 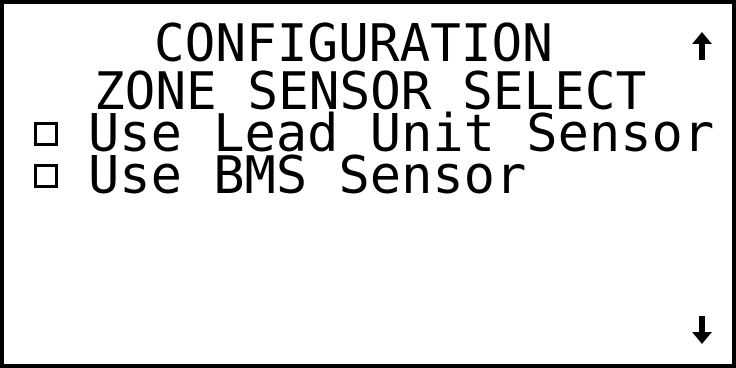 I want to click on arrow-up-icon, so click(x=702, y=46).